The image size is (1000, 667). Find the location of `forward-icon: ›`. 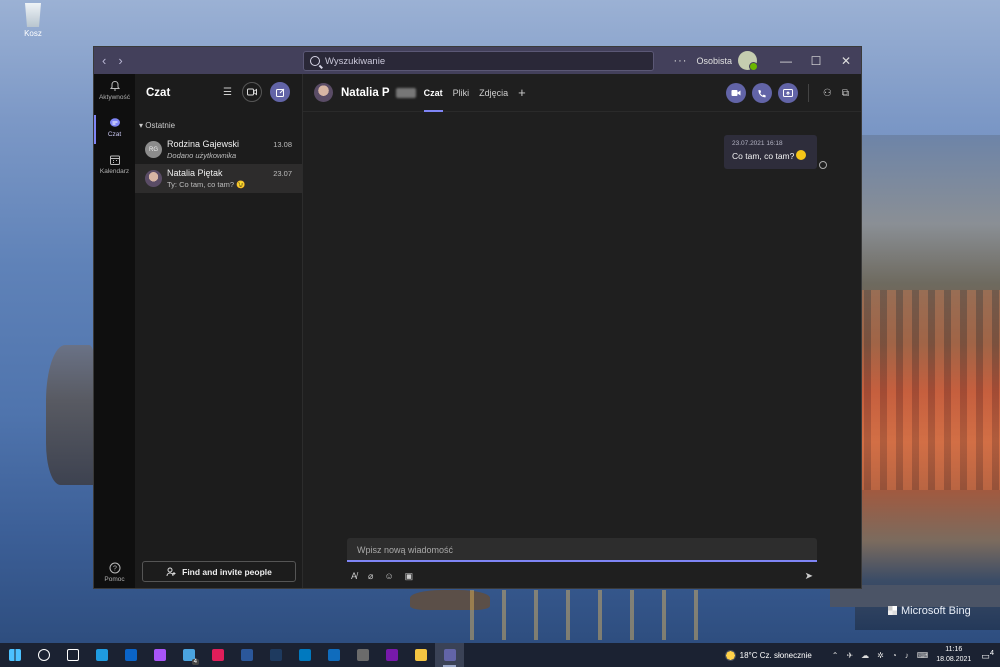

forward-icon: › is located at coordinates (120, 60).